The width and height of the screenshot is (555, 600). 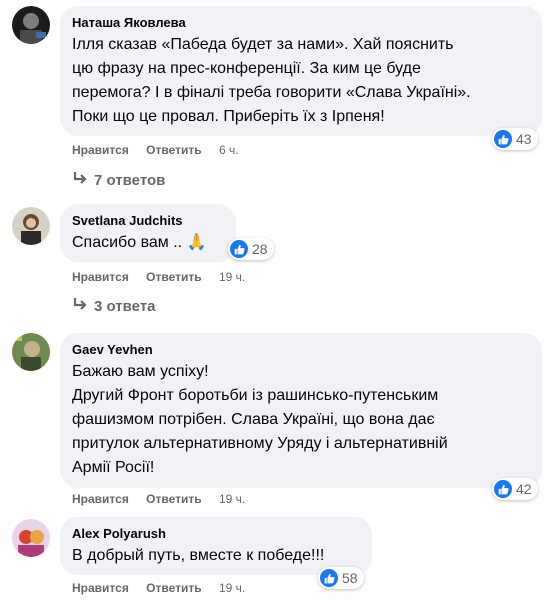 What do you see at coordinates (260, 249) in the screenshot?
I see `reaction-number: 28` at bounding box center [260, 249].